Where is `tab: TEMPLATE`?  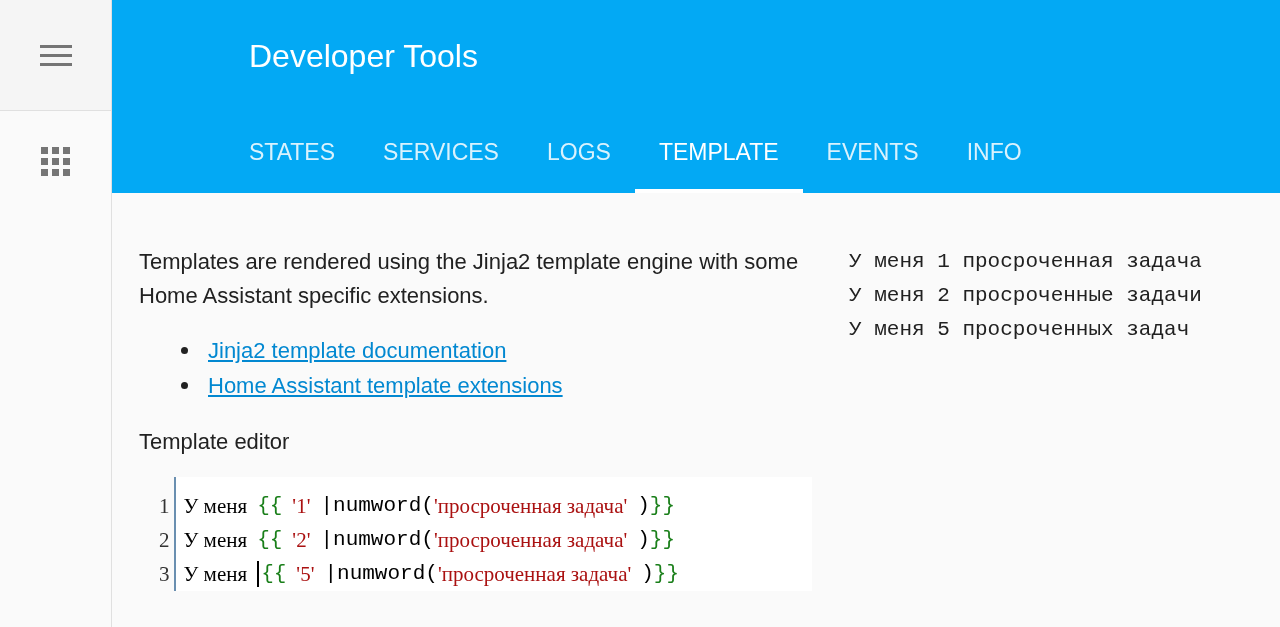 tab: TEMPLATE is located at coordinates (718, 152).